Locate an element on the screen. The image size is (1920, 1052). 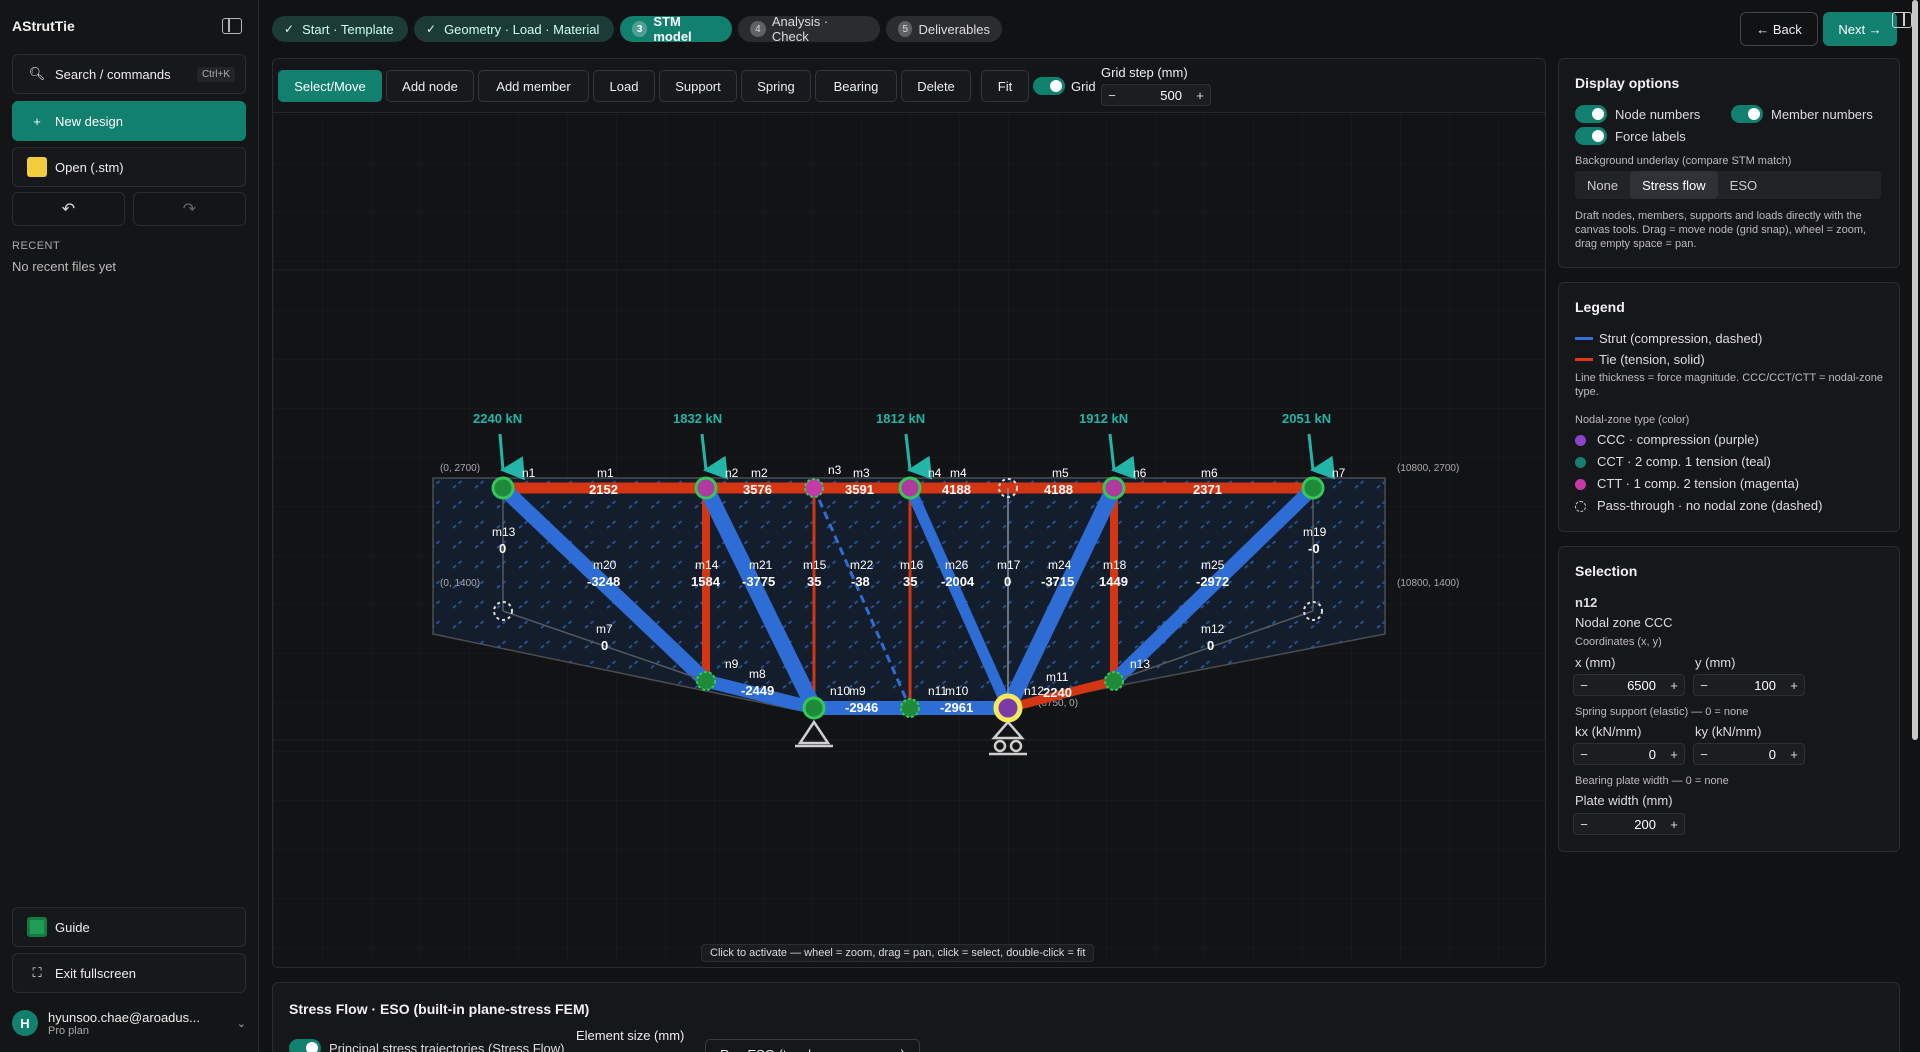
member-id: m17 is located at coordinates (1009, 565).